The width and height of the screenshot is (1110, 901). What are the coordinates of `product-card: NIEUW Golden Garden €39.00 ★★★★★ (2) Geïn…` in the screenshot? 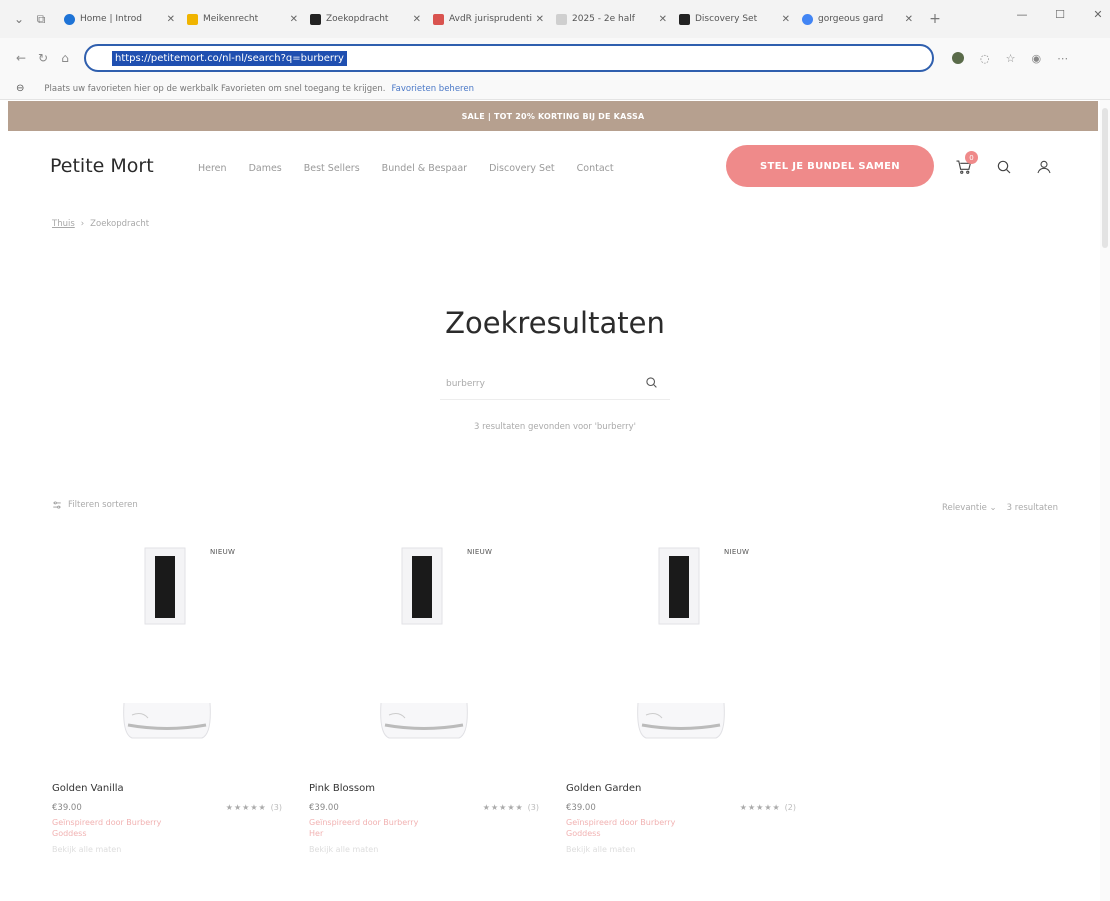 It's located at (681, 696).